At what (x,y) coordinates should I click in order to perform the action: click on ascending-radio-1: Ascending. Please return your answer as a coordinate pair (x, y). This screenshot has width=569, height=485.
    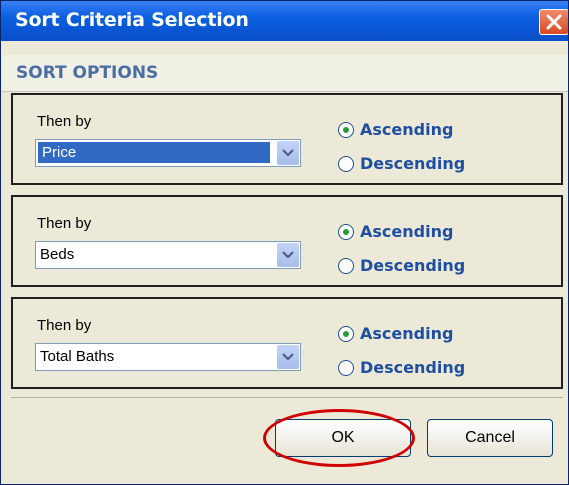
    Looking at the image, I should click on (395, 129).